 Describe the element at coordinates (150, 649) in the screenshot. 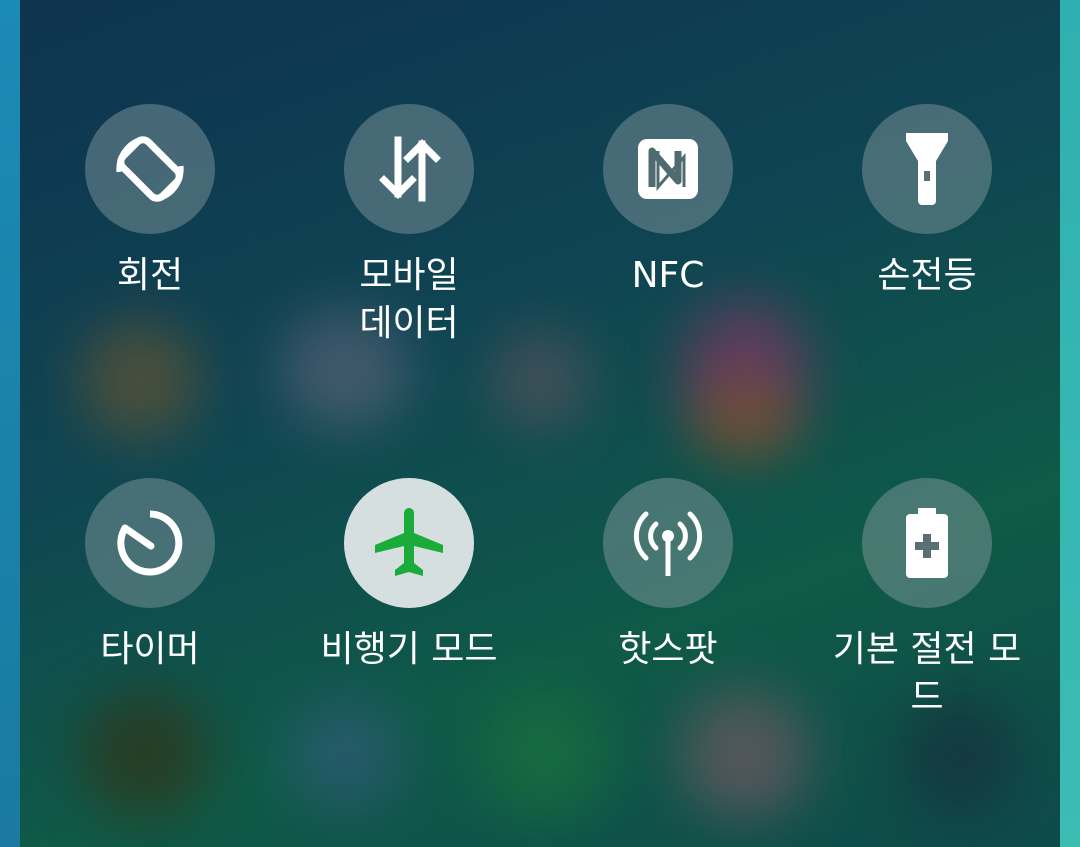

I see `tile-label: 타이머` at that location.